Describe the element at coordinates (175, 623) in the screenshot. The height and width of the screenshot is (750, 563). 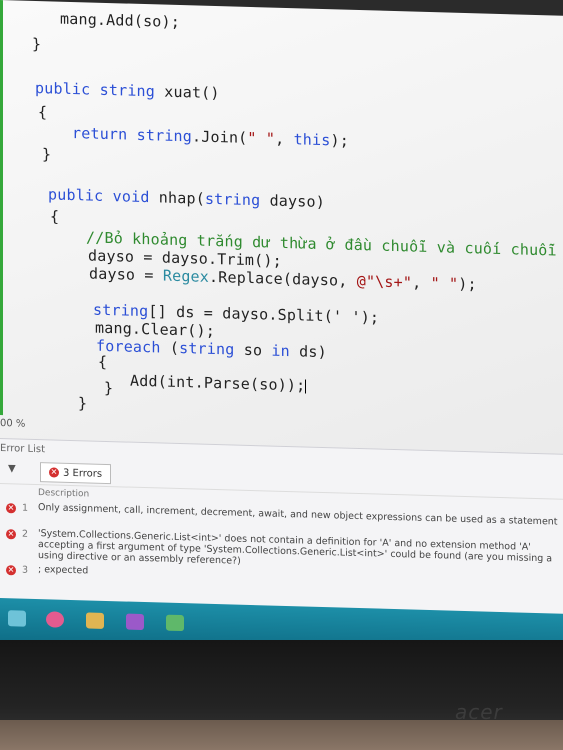
I see `app-icon` at that location.